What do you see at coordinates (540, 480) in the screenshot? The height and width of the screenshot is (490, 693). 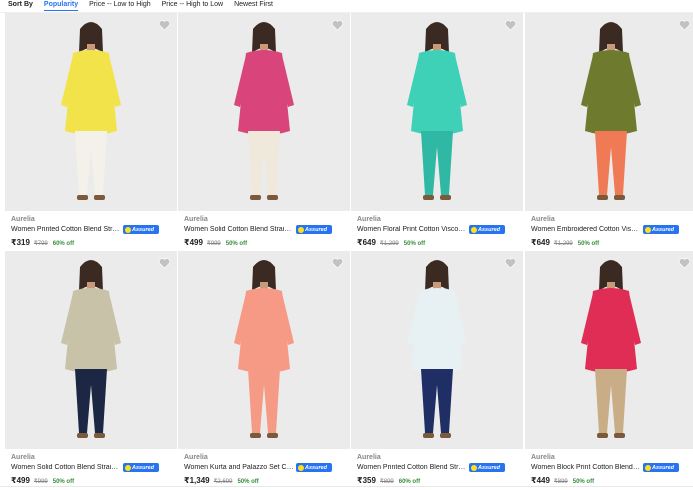 I see `product-price: ₹449` at bounding box center [540, 480].